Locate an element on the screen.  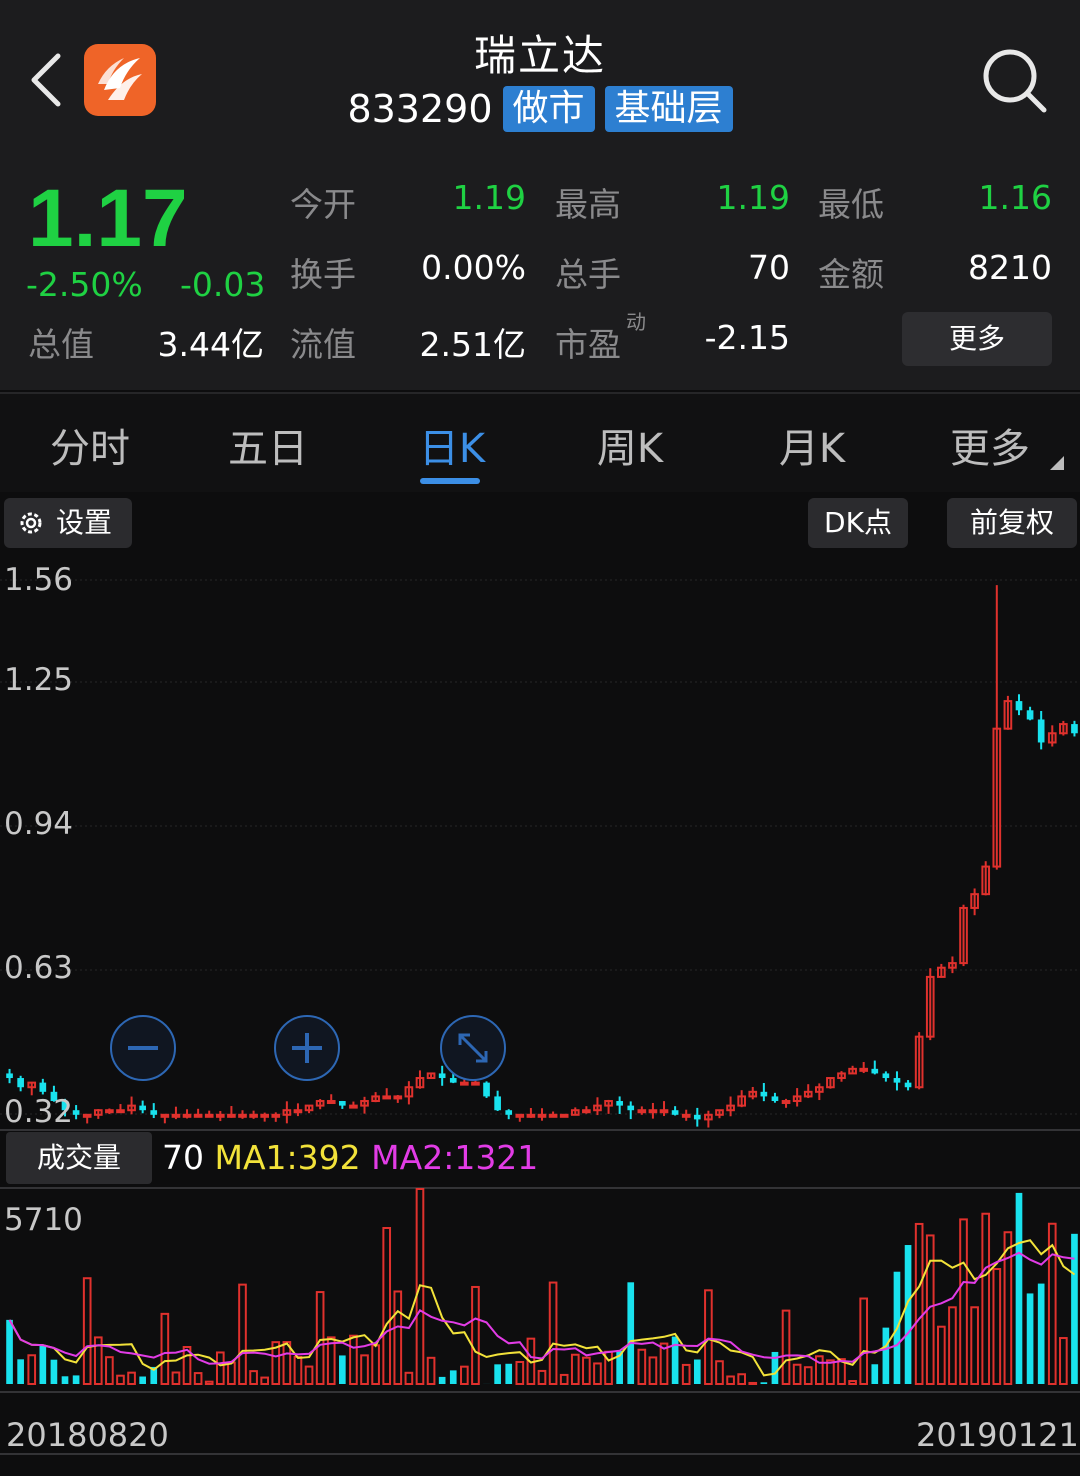
app-logo-icon is located at coordinates (120, 80).